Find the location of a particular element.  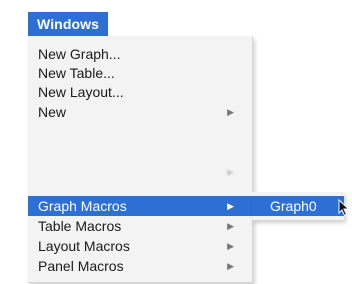

menu-item-label: Panel Macros is located at coordinates (81, 266).